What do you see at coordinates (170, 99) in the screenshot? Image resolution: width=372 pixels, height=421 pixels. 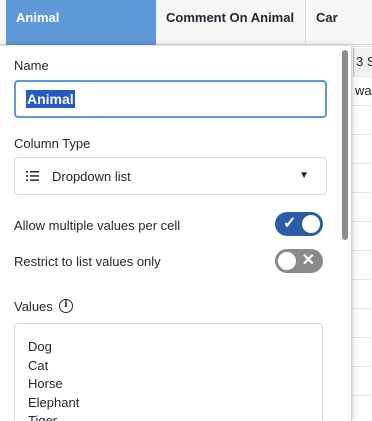 I see `column-name-input: Animal` at bounding box center [170, 99].